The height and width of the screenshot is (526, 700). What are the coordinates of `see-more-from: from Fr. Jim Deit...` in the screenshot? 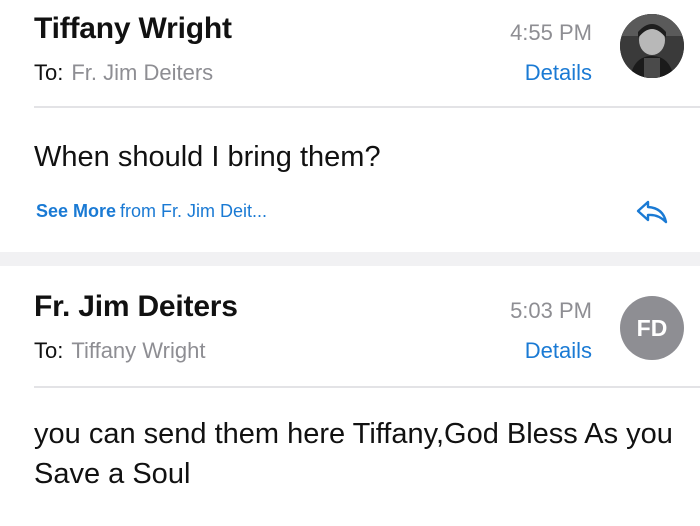 It's located at (194, 211).